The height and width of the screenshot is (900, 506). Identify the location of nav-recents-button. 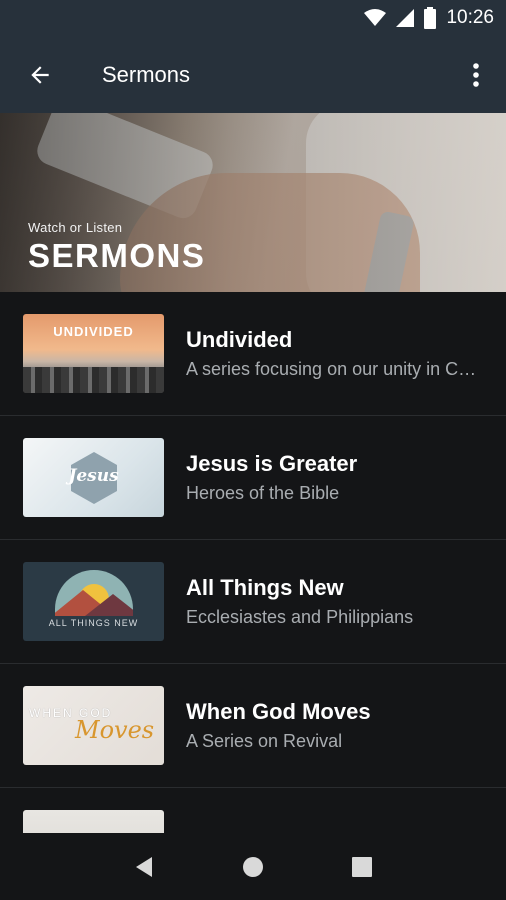
(362, 867).